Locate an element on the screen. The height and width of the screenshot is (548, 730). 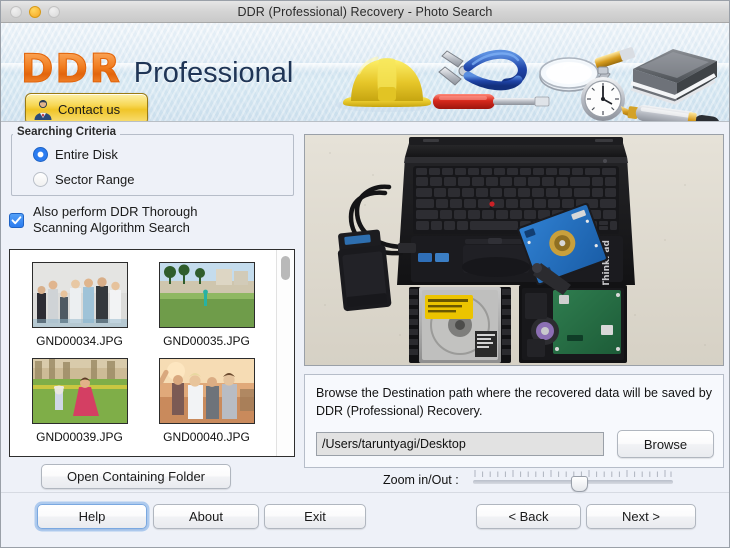
open-containing-folder-button: Open Containing Folder is located at coordinates (136, 476).